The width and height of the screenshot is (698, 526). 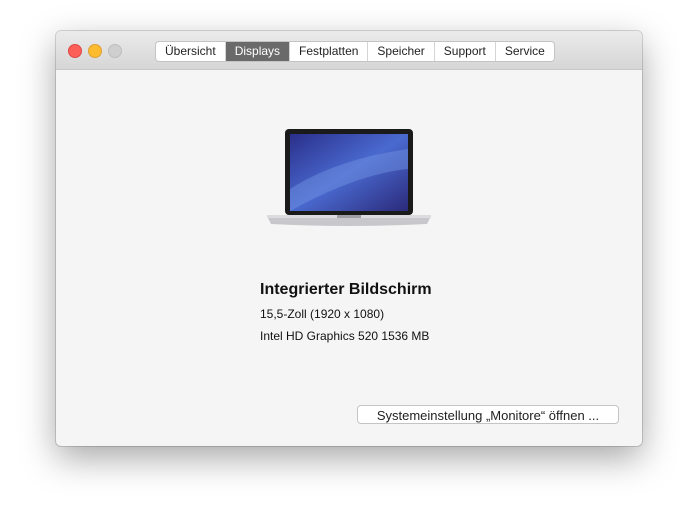 I want to click on tab-displays: Displays, so click(x=257, y=51).